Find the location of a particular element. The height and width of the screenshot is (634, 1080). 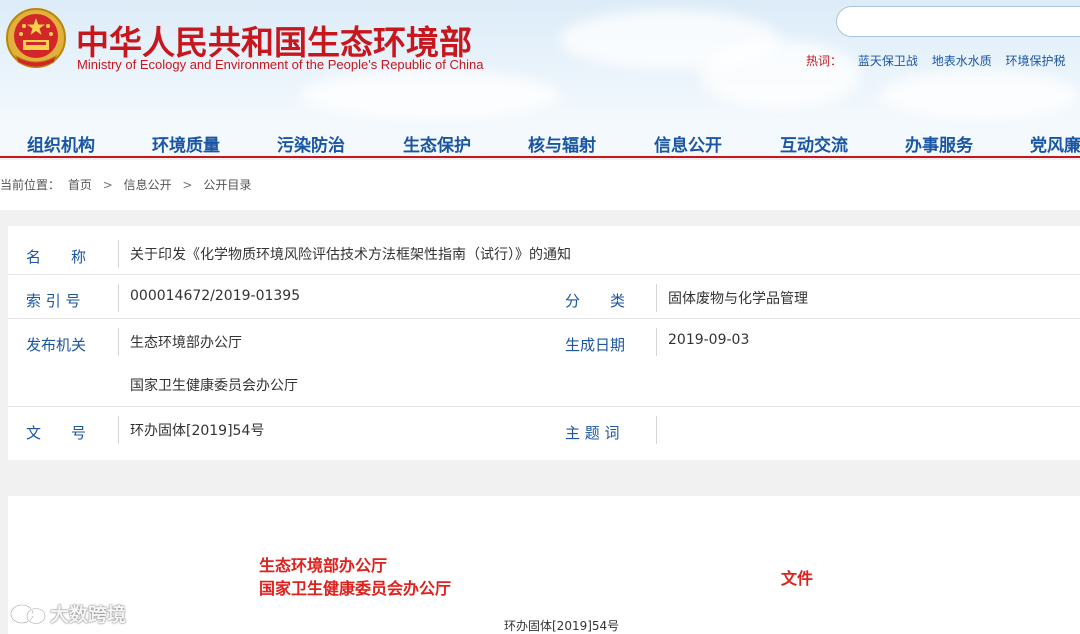

search-input is located at coordinates (958, 21).